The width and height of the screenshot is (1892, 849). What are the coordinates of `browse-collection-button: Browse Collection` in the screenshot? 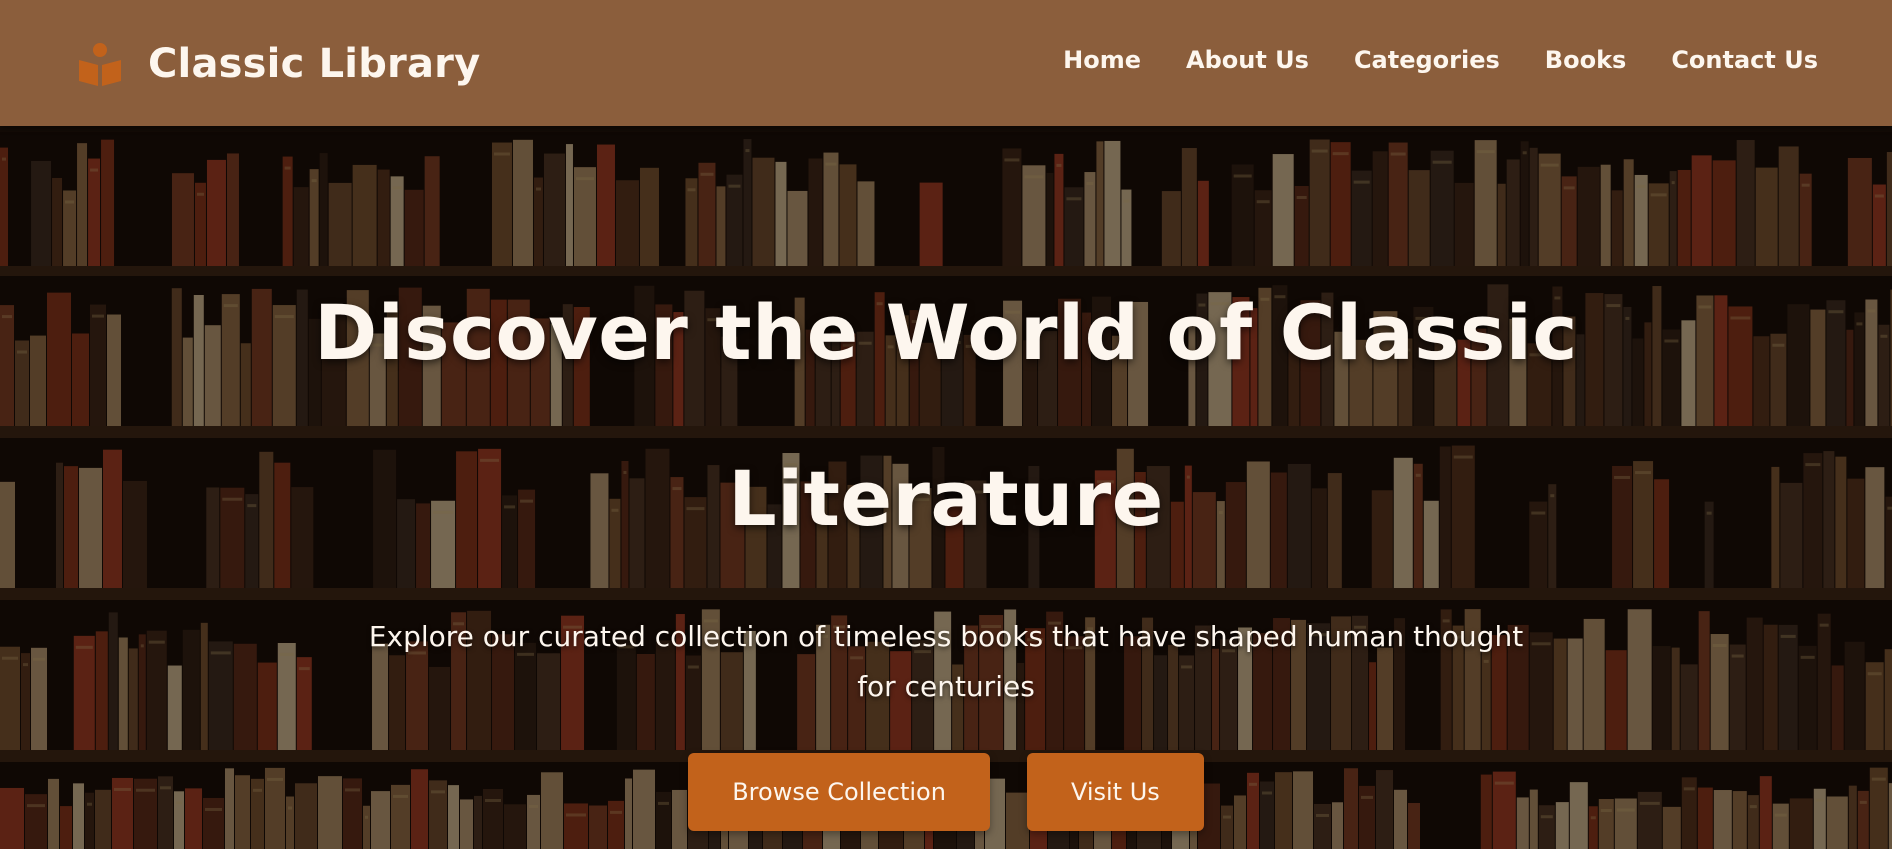 It's located at (839, 792).